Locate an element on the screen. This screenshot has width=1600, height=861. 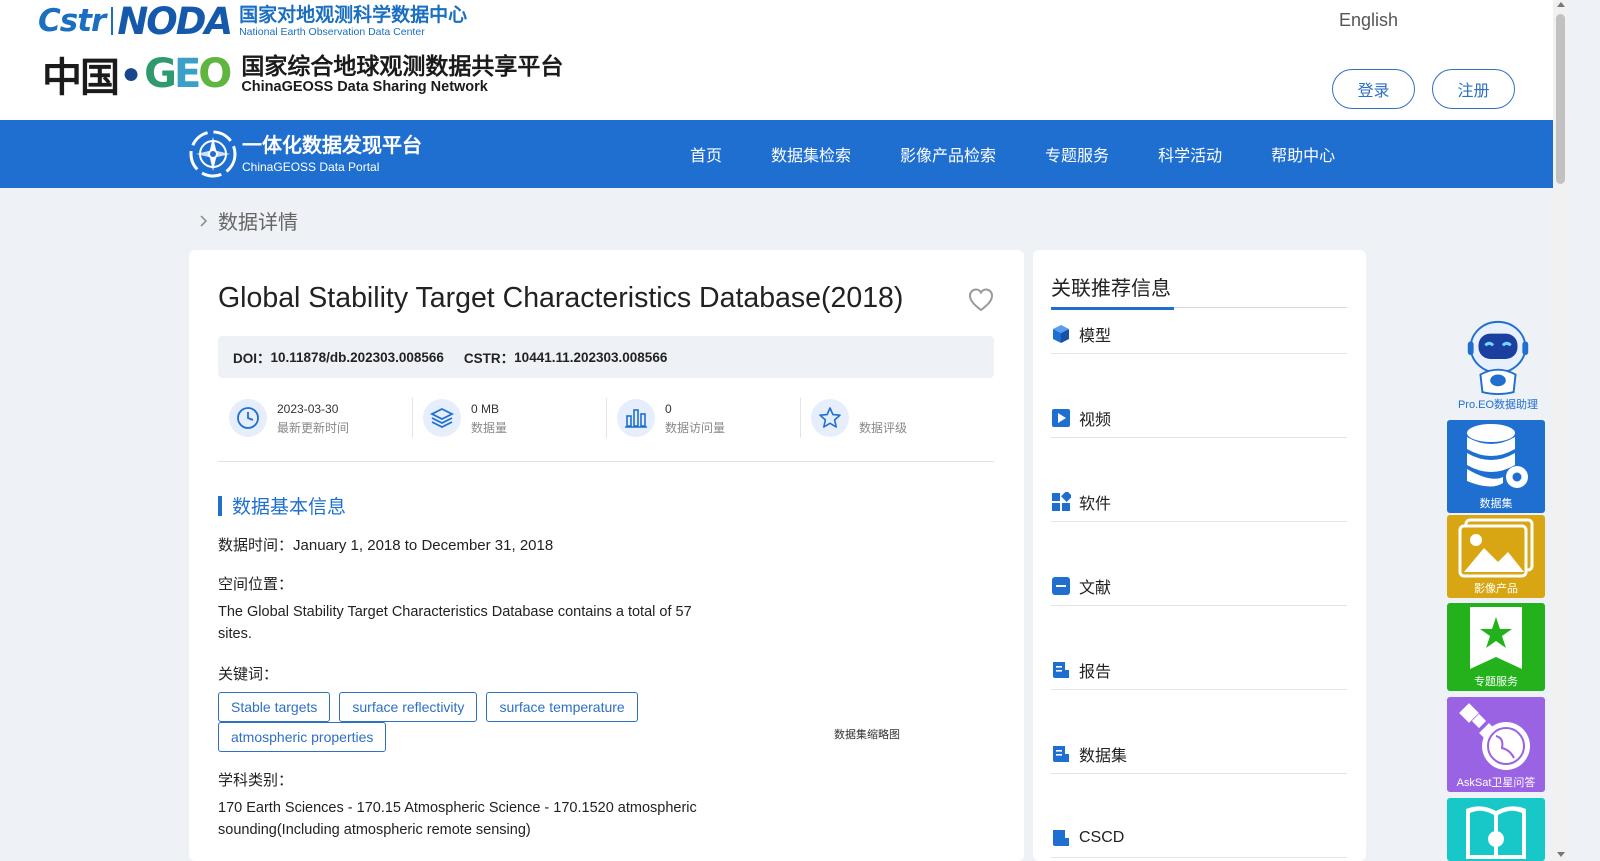
noda-name-en: National Earth Observation Data Center is located at coordinates (332, 31).